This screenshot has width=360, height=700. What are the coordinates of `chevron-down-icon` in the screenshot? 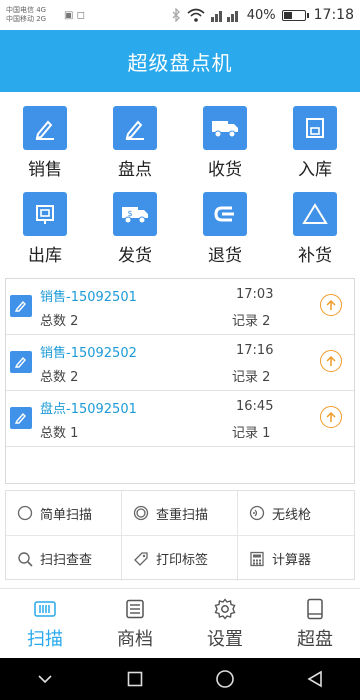 It's located at (45, 679).